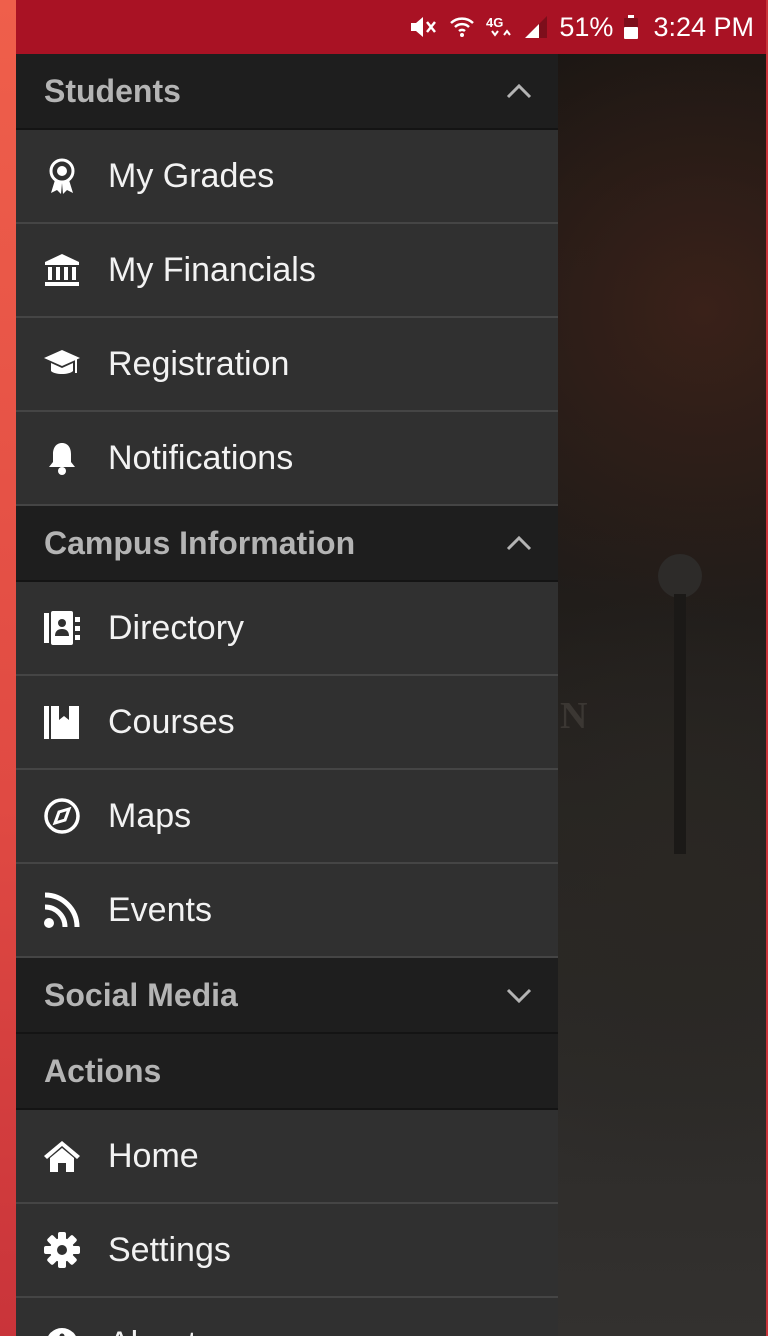 Image resolution: width=768 pixels, height=1336 pixels. What do you see at coordinates (287, 996) in the screenshot?
I see `section-header-social-media: Social Media` at bounding box center [287, 996].